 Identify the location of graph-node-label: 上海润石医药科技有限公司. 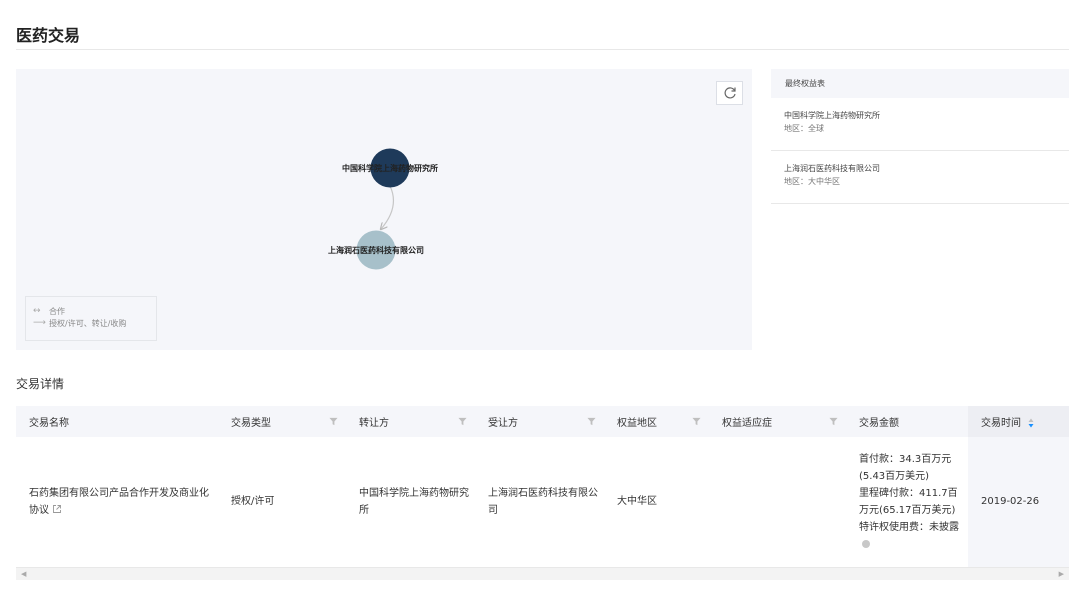
(376, 250).